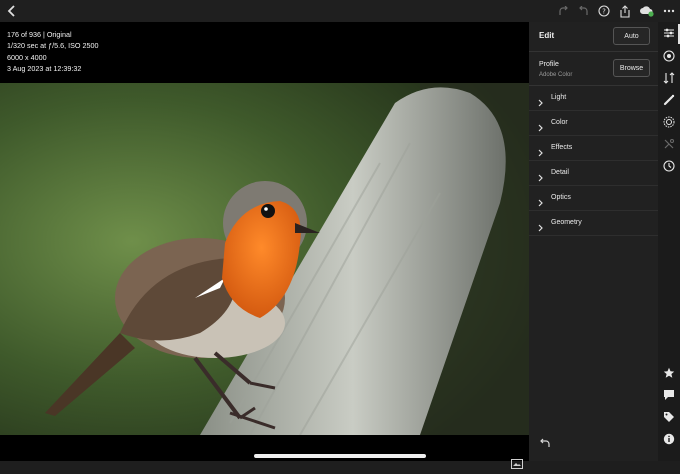 The width and height of the screenshot is (680, 474). I want to click on tool-rail, so click(669, 241).